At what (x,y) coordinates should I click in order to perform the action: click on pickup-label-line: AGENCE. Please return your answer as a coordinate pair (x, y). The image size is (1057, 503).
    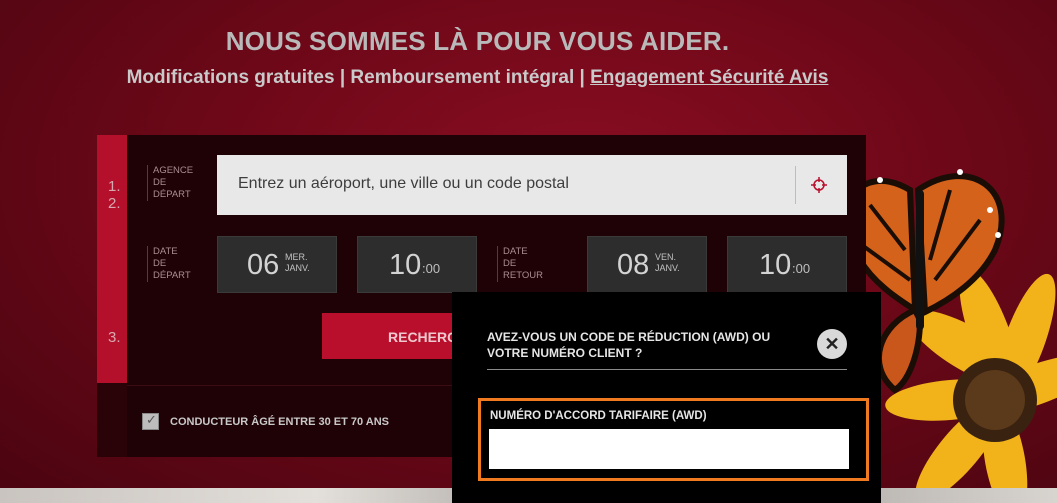
    Looking at the image, I should click on (173, 170).